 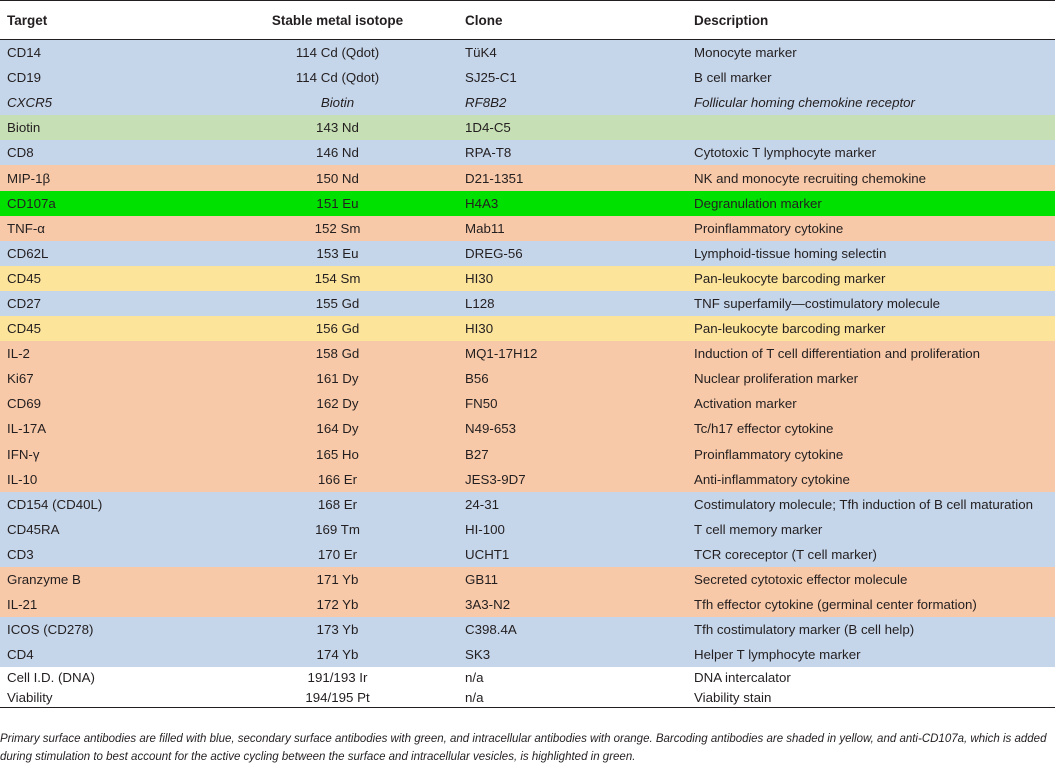 What do you see at coordinates (871, 579) in the screenshot?
I see `cell-description: Secreted cytotoxic effector molecule` at bounding box center [871, 579].